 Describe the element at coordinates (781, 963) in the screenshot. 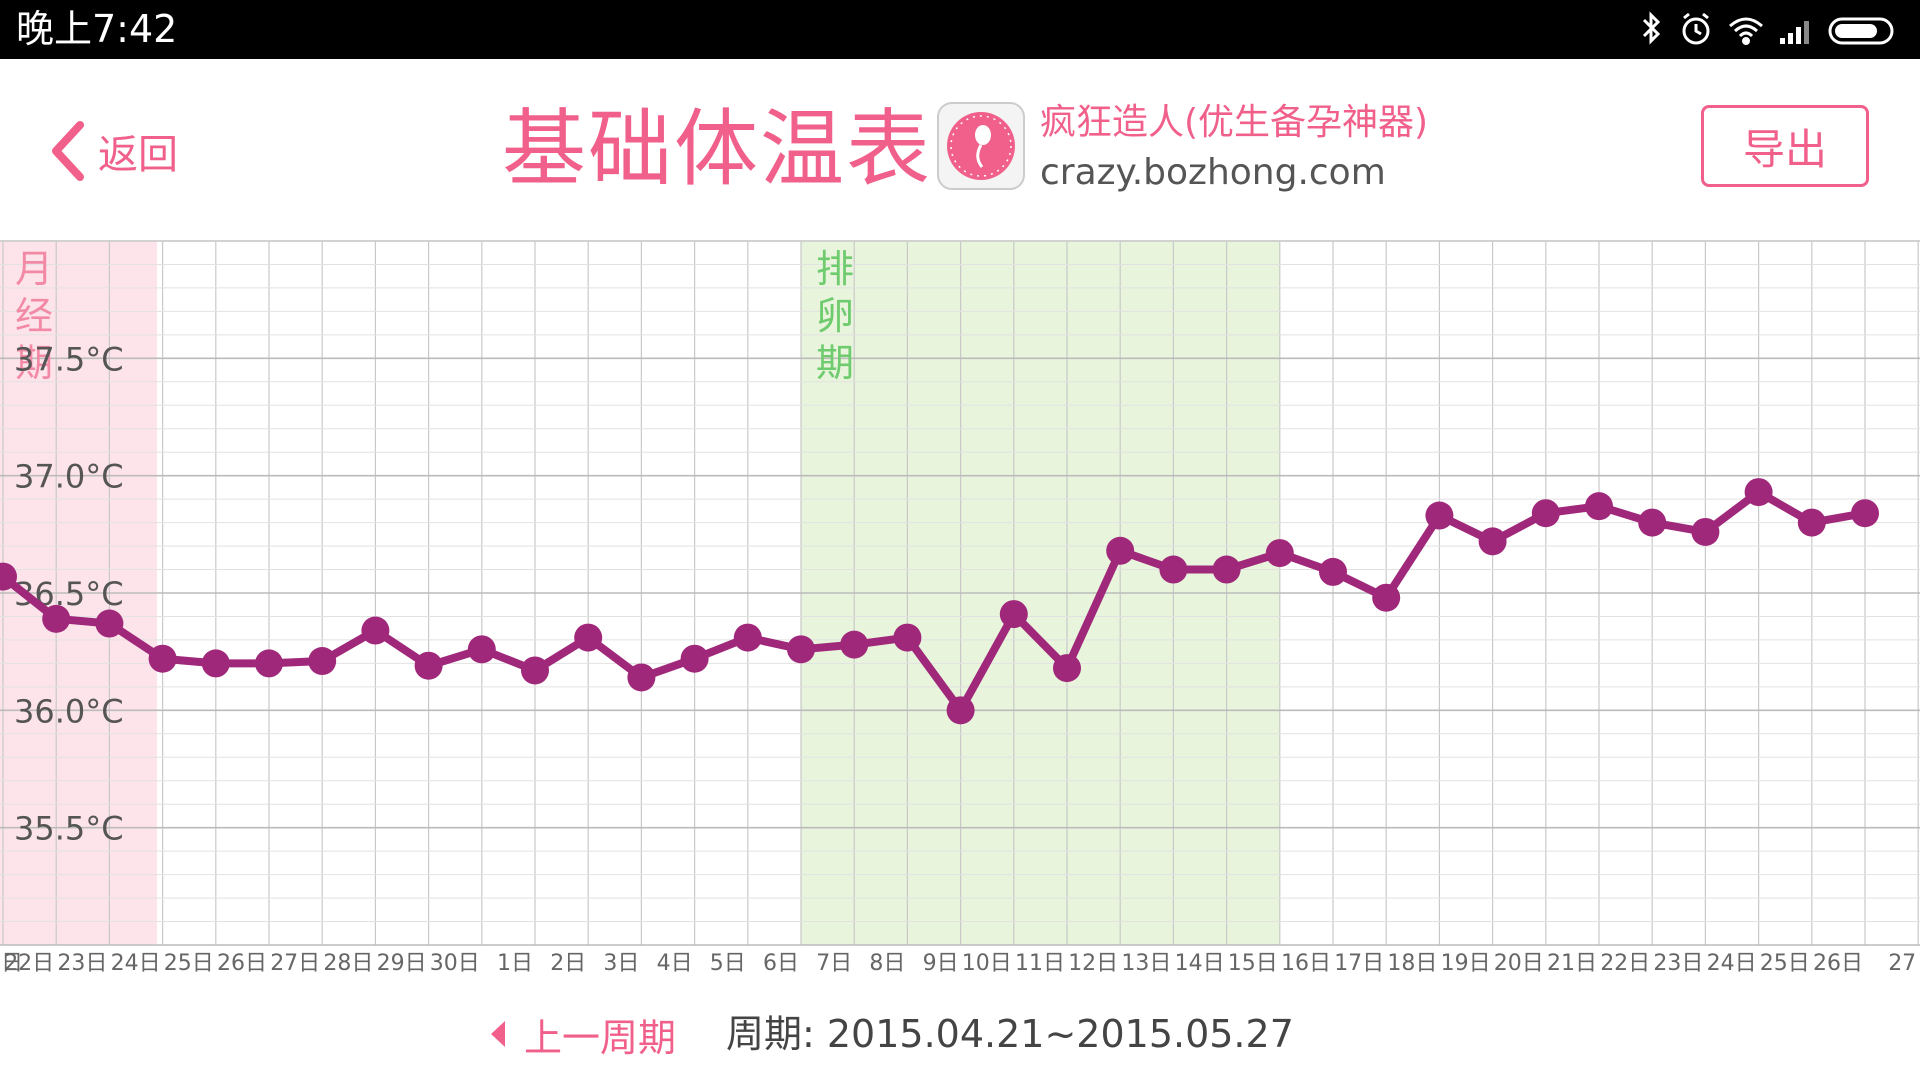

I see `x-tick-label: 6日` at that location.